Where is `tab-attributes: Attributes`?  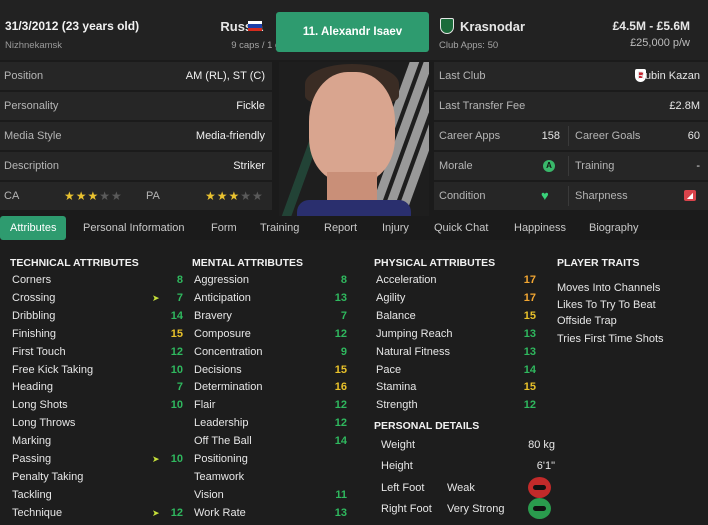
tab-attributes: Attributes is located at coordinates (33, 228).